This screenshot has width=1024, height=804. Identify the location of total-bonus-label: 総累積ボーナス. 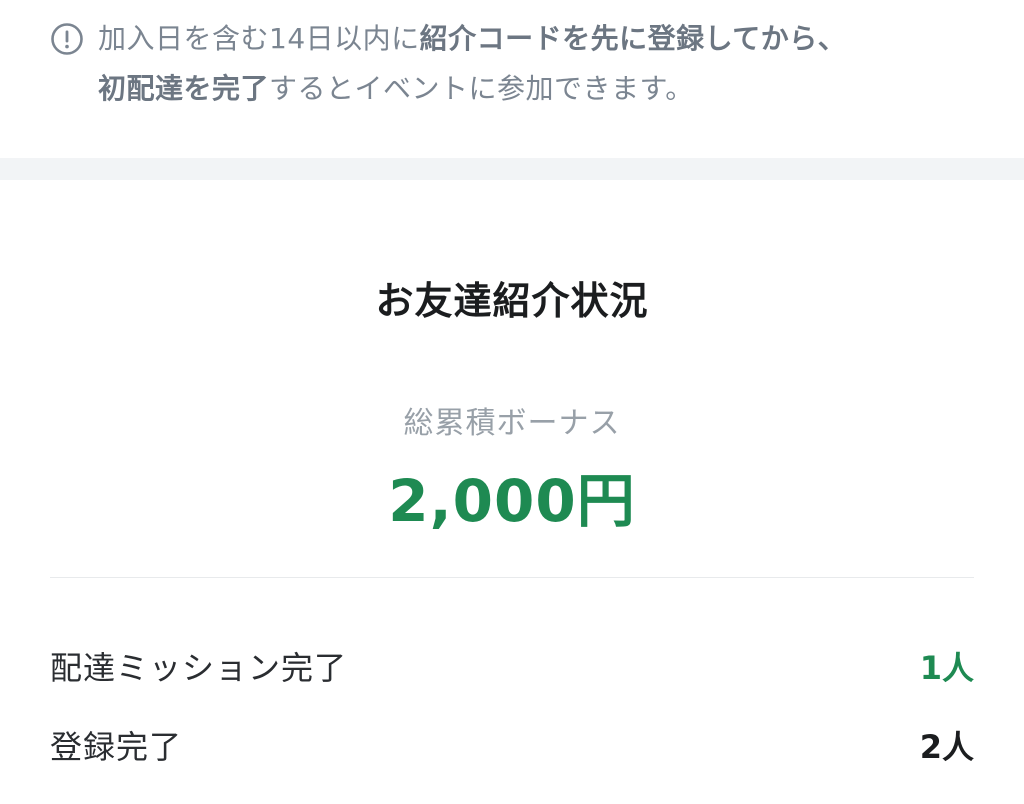
(512, 423).